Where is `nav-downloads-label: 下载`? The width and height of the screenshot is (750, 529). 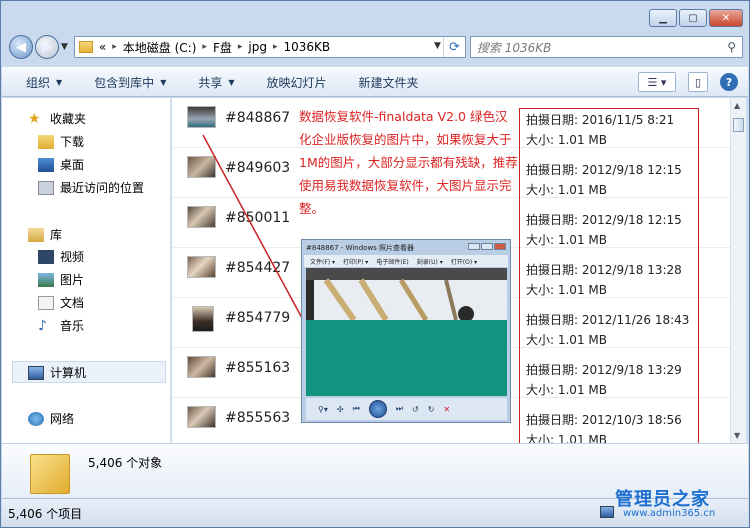
nav-downloads-label: 下载 is located at coordinates (72, 142).